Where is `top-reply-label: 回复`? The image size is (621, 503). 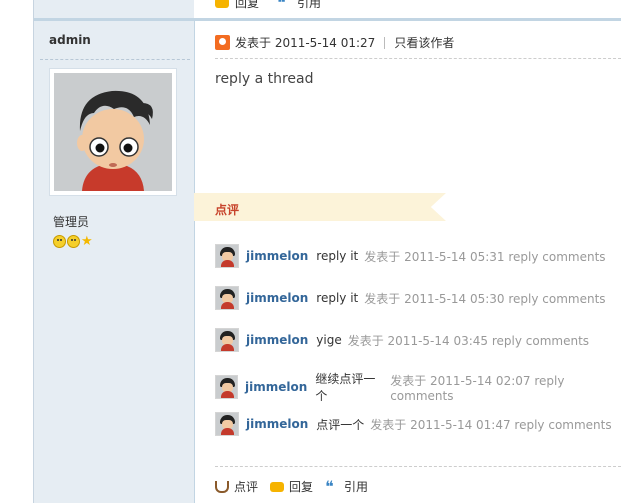
top-reply-label: 回复 is located at coordinates (247, 5).